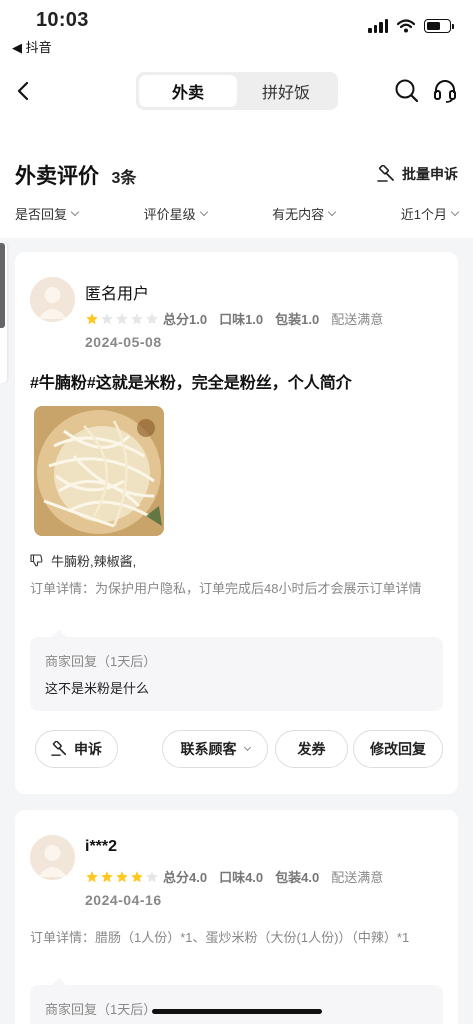 The image size is (473, 1024). Describe the element at coordinates (241, 877) in the screenshot. I see `taste-score: 口味4.0` at that location.